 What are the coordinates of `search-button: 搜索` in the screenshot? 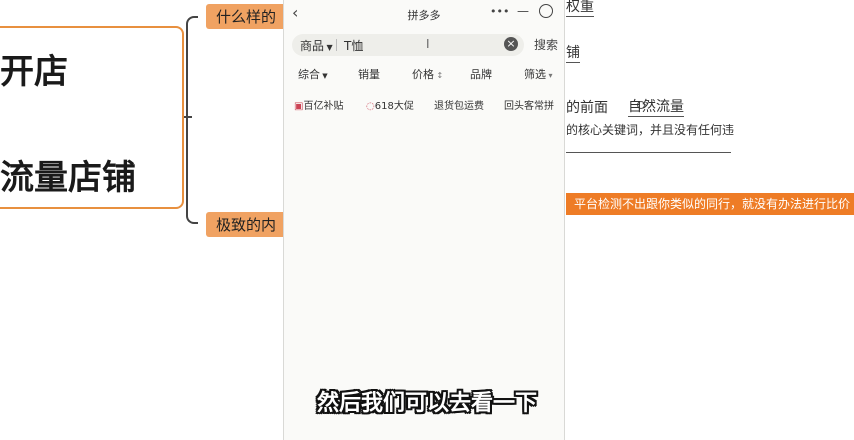 It's located at (546, 44).